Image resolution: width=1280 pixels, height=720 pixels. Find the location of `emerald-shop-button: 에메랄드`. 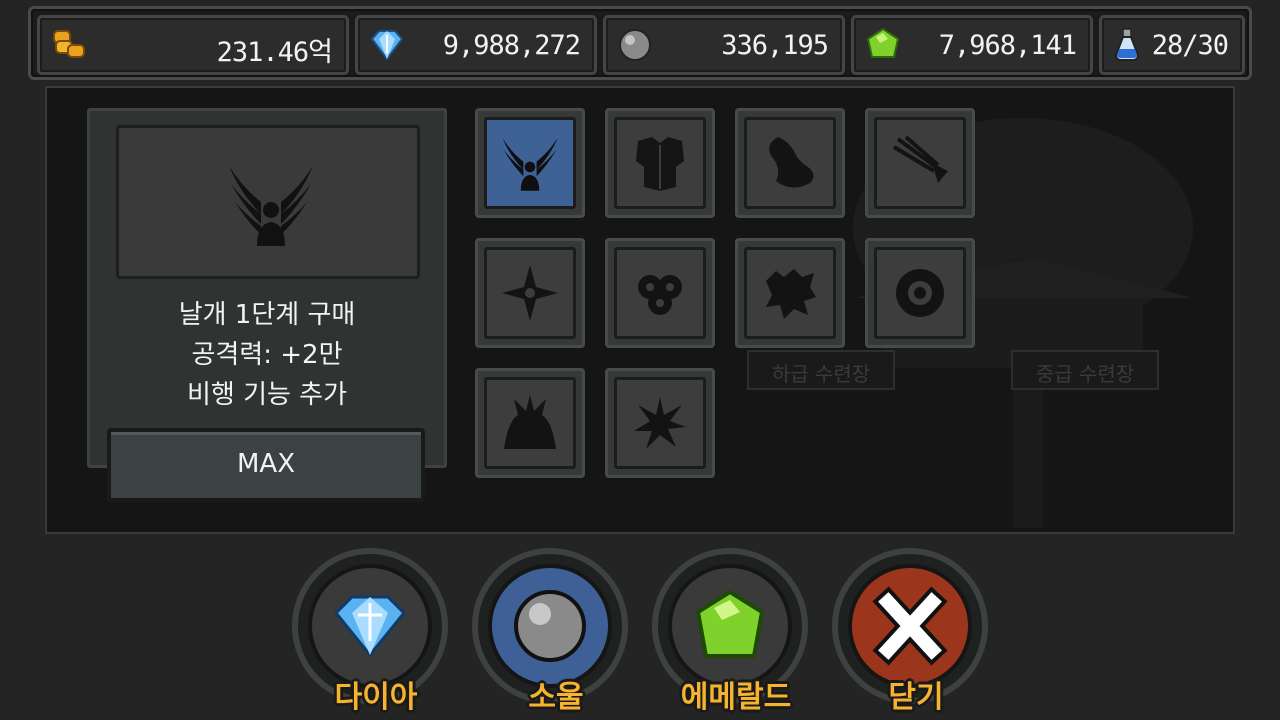

emerald-shop-button: 에메랄드 is located at coordinates (730, 631).